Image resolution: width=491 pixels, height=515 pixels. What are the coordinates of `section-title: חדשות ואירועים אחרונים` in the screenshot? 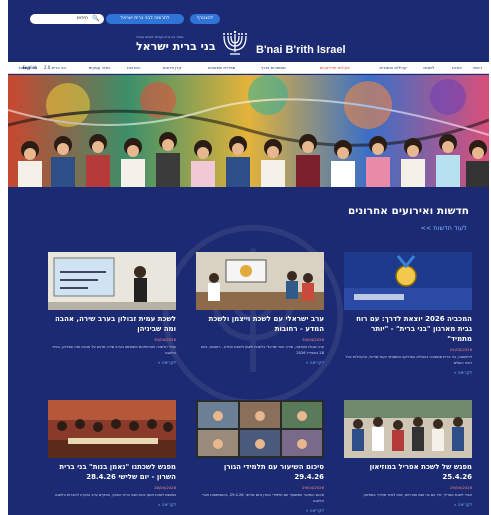 It's located at (408, 211).